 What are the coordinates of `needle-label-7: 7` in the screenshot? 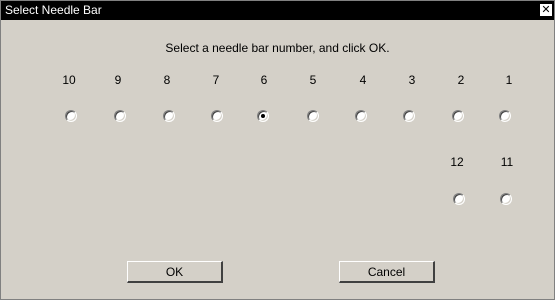 It's located at (216, 80).